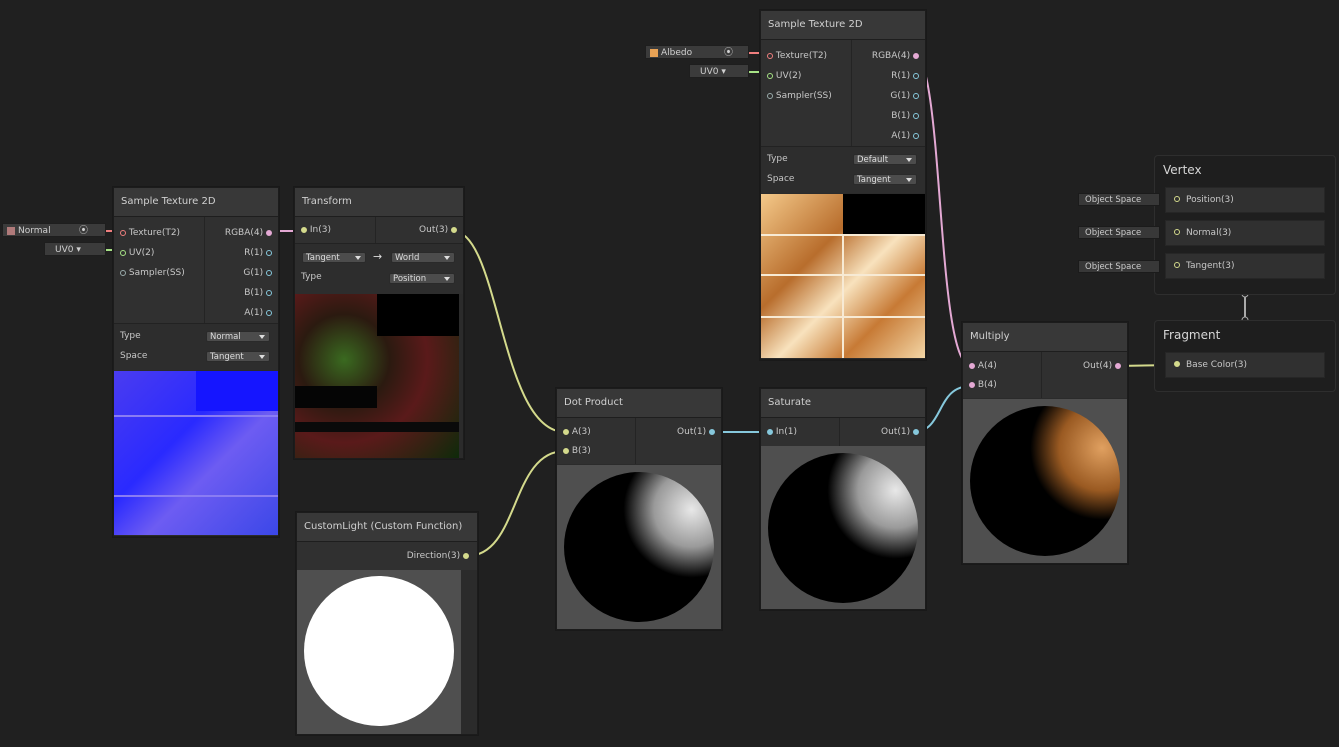 The height and width of the screenshot is (747, 1339). What do you see at coordinates (639, 403) in the screenshot?
I see `node-title: Dot Product` at bounding box center [639, 403].